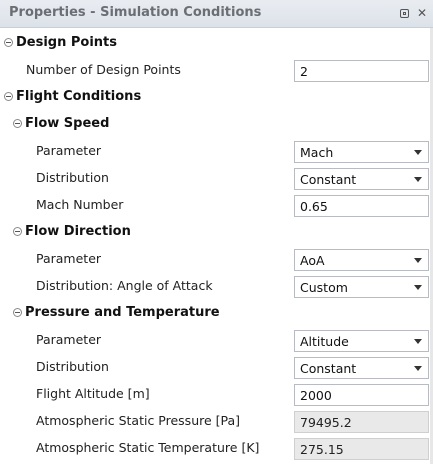 Image resolution: width=433 pixels, height=464 pixels. Describe the element at coordinates (93, 393) in the screenshot. I see `property-label: Flight Altitude [m]` at that location.